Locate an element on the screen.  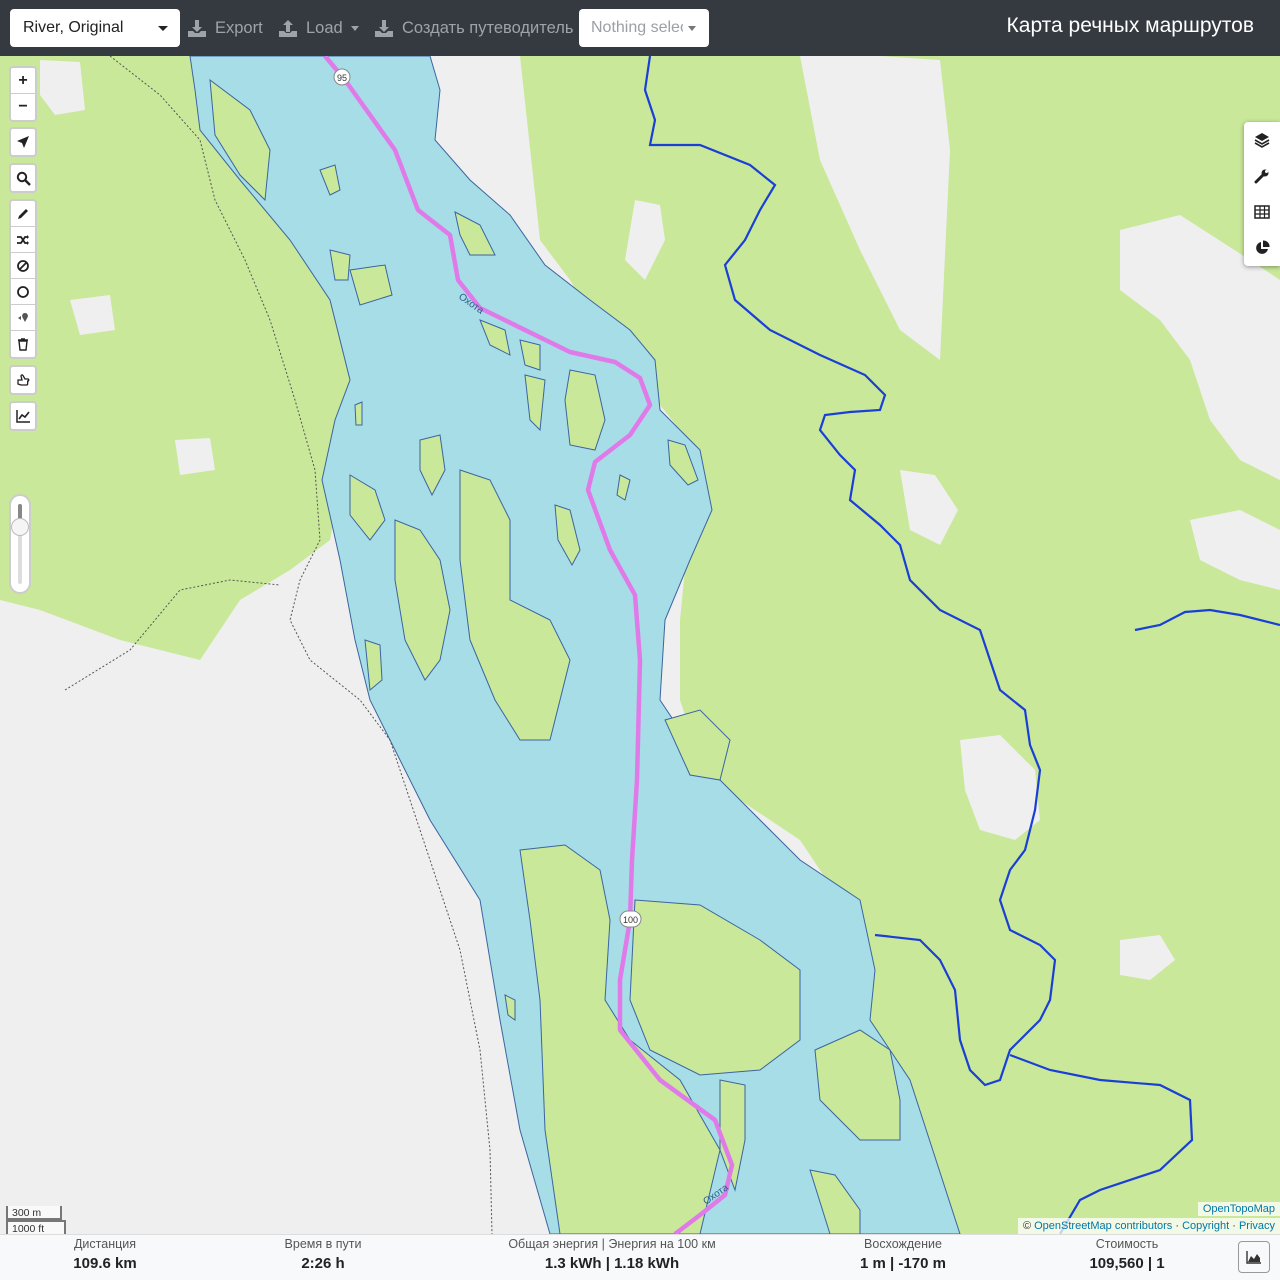
no-go-button is located at coordinates (23, 266).